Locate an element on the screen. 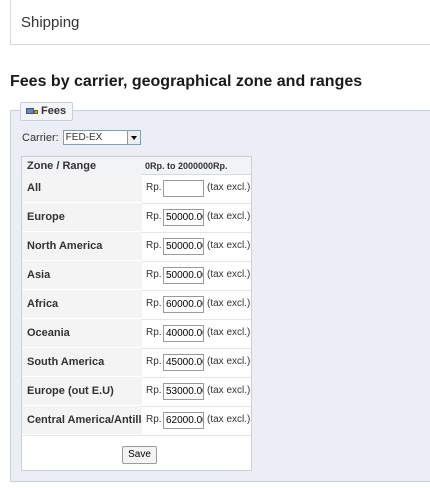  header-range: 0Rp. to 2000000Rp. is located at coordinates (186, 166).